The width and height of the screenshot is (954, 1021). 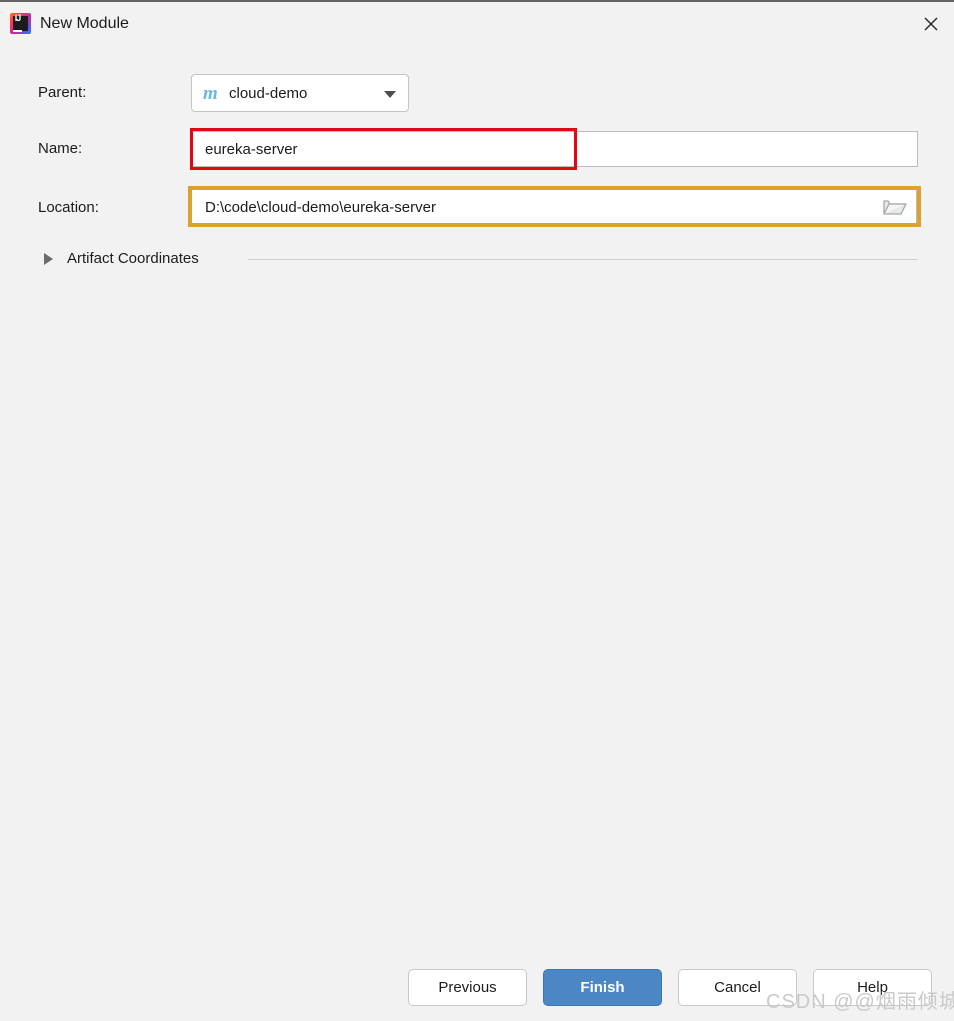 What do you see at coordinates (737, 987) in the screenshot?
I see `cancel-button: Cancel` at bounding box center [737, 987].